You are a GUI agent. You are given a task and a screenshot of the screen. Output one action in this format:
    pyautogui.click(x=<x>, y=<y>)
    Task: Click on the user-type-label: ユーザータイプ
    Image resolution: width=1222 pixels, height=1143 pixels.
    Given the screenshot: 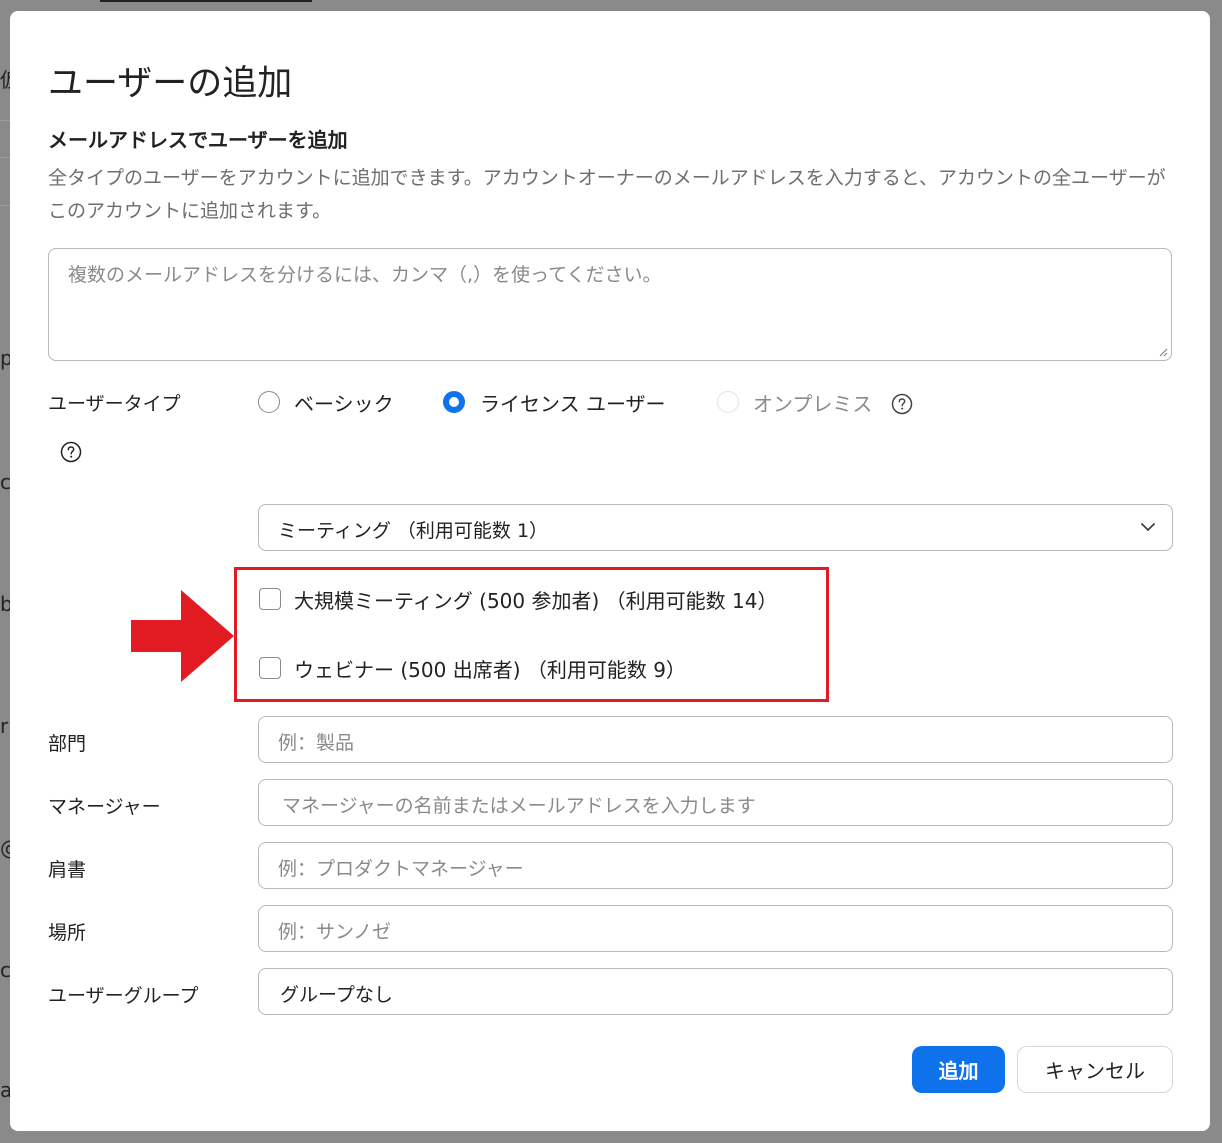 What is the action you would take?
    pyautogui.click(x=114, y=404)
    